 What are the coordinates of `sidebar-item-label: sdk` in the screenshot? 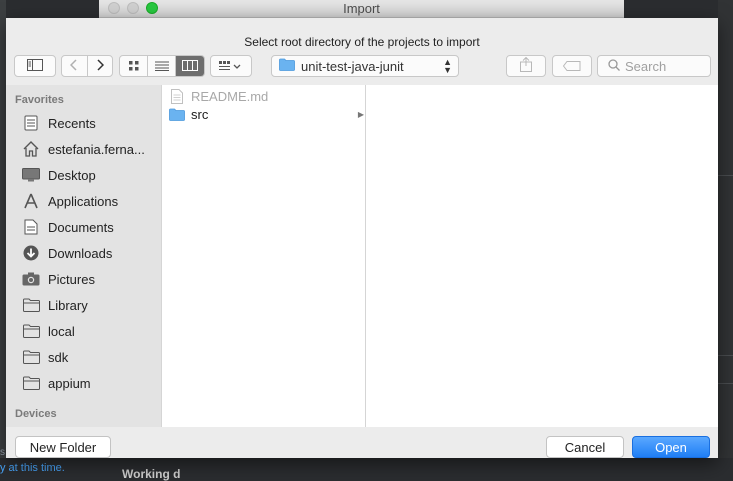 It's located at (58, 357).